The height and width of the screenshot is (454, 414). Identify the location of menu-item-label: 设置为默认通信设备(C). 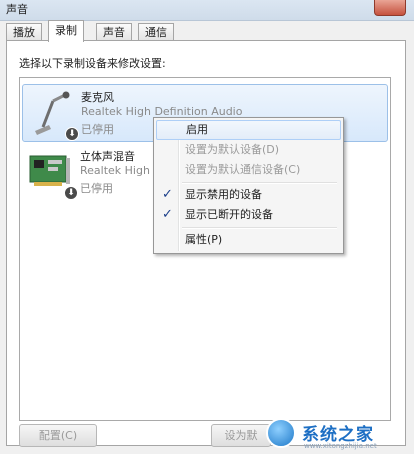
(243, 169).